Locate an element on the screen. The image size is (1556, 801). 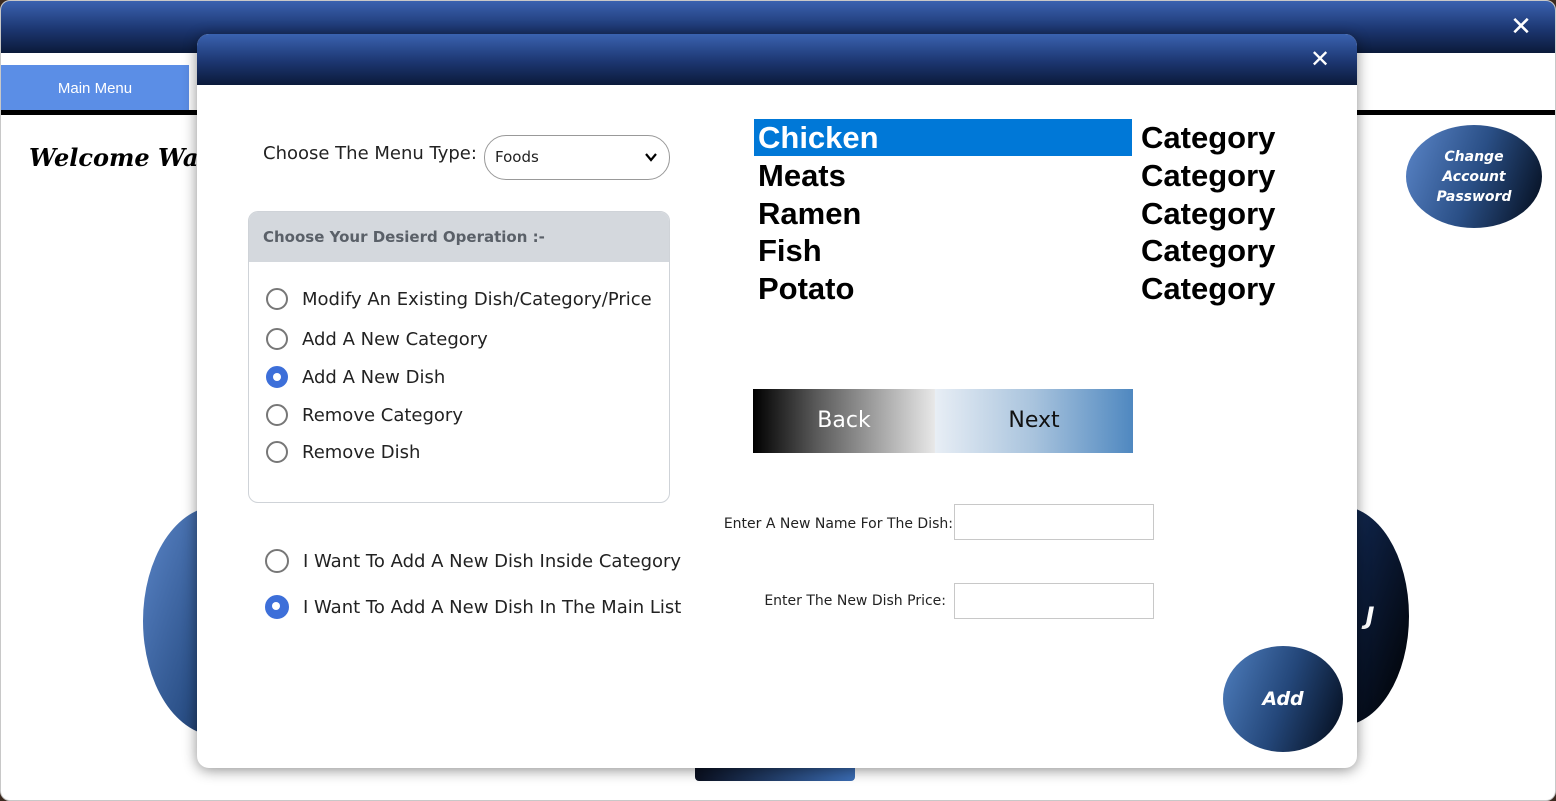
radio-add-dish: Add A New Dish is located at coordinates (355, 377).